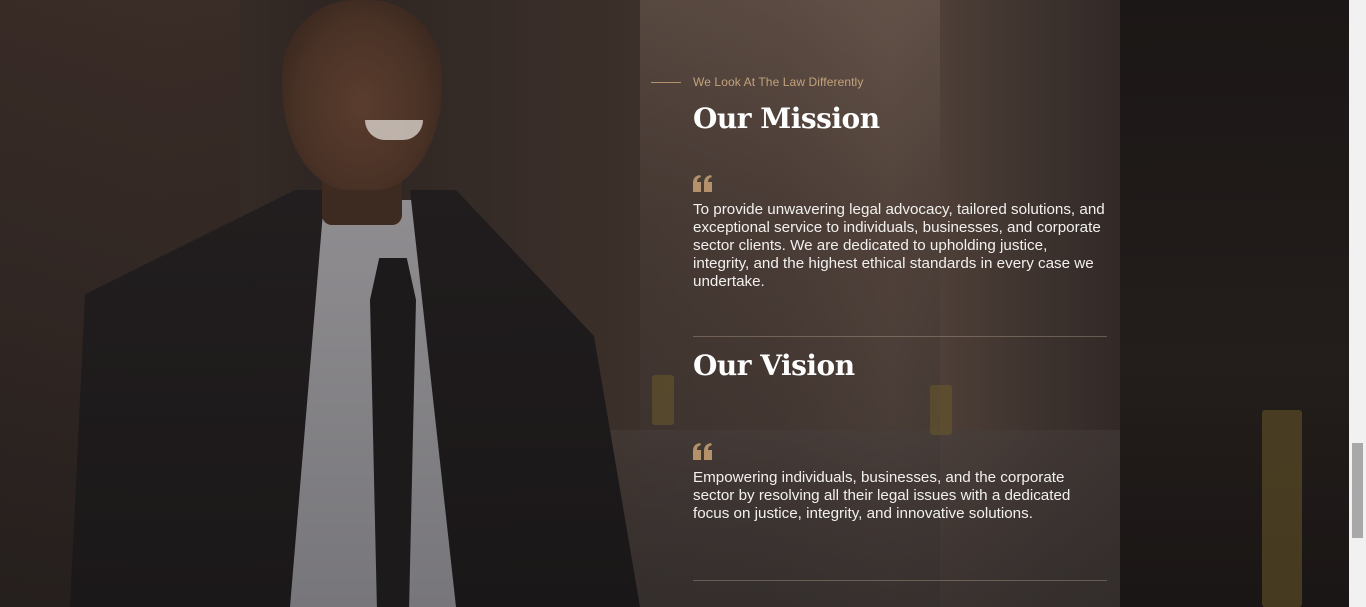 This screenshot has height=607, width=1366. Describe the element at coordinates (666, 82) in the screenshot. I see `eyebrow-line` at that location.